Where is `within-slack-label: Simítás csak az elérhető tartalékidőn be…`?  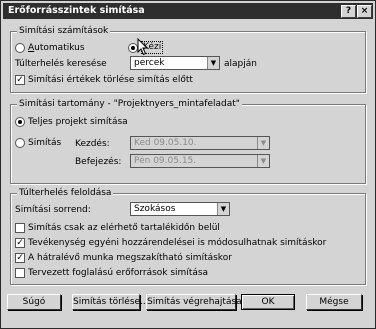 within-slack-label: Simítás csak az elérhető tartalékidőn be… is located at coordinates (124, 228).